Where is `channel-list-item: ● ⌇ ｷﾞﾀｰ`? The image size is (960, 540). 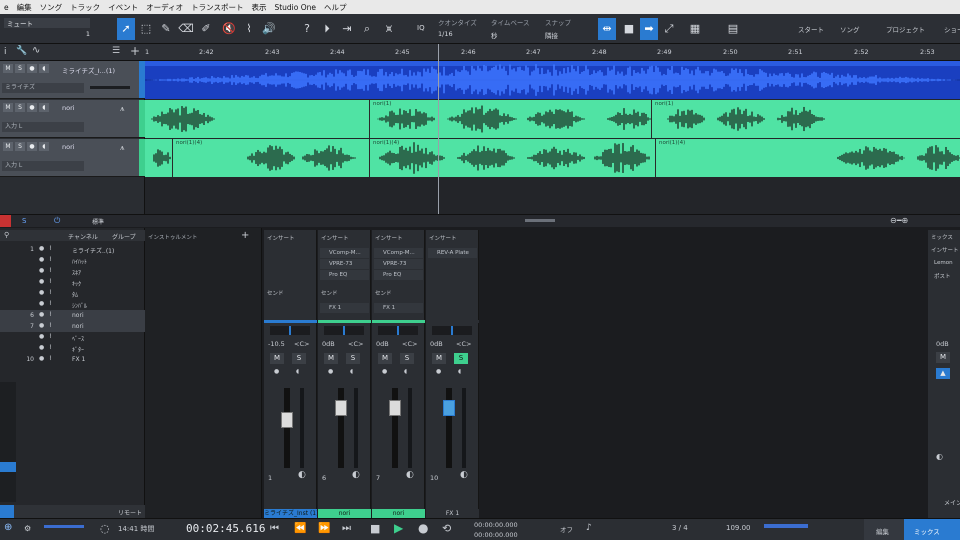
channel-list-item: ● ⌇ ｷﾞﾀｰ is located at coordinates (72, 348).